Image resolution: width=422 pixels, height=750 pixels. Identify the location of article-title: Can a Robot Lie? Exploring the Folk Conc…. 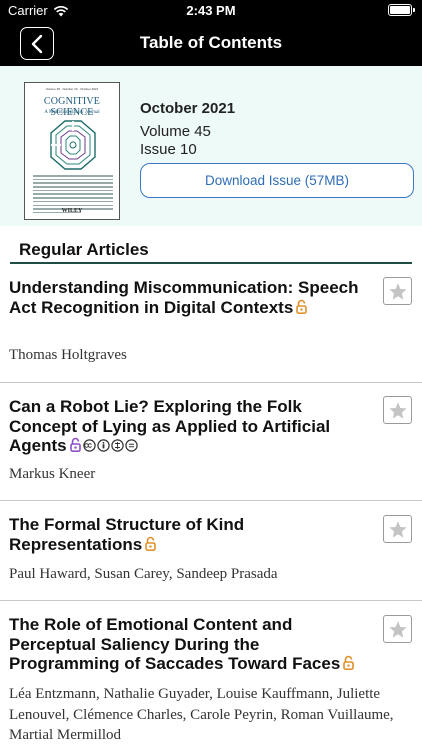
(186, 426).